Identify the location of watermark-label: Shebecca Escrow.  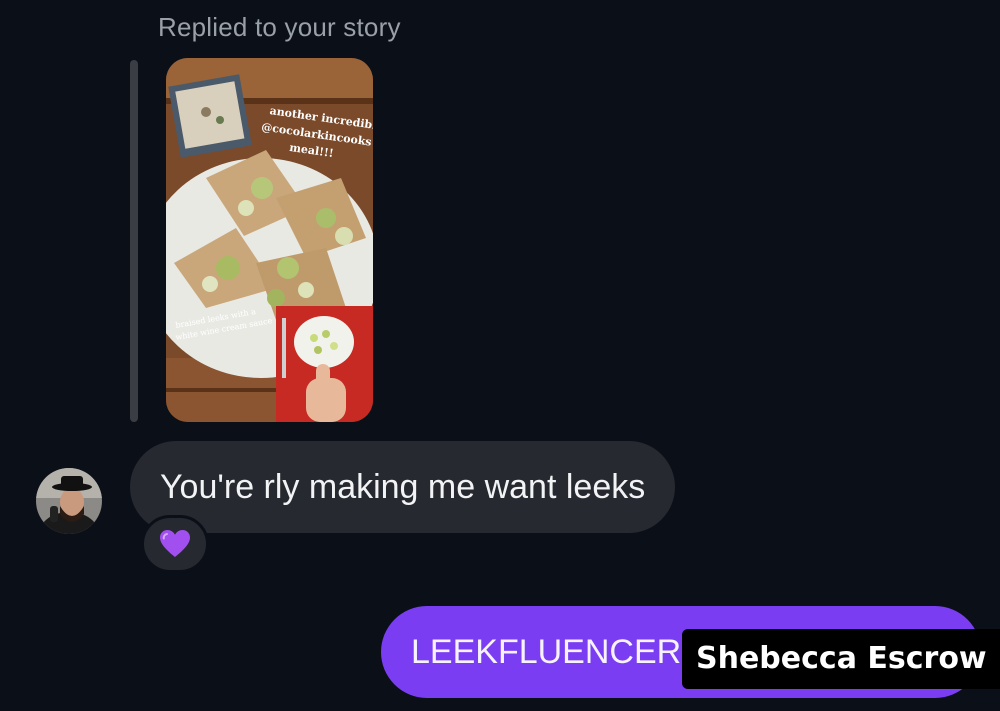
(841, 659).